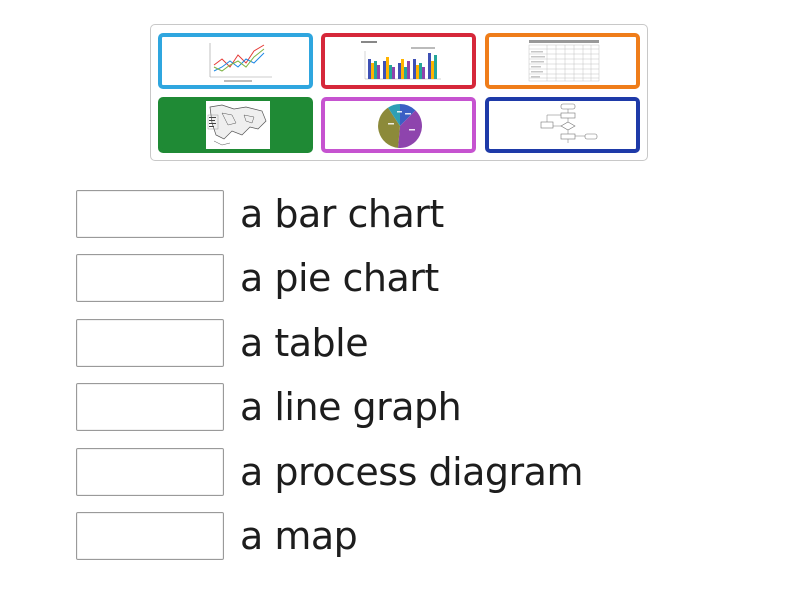 This screenshot has height=600, width=800. What do you see at coordinates (351, 407) in the screenshot?
I see `answer-label: a line graph` at bounding box center [351, 407].